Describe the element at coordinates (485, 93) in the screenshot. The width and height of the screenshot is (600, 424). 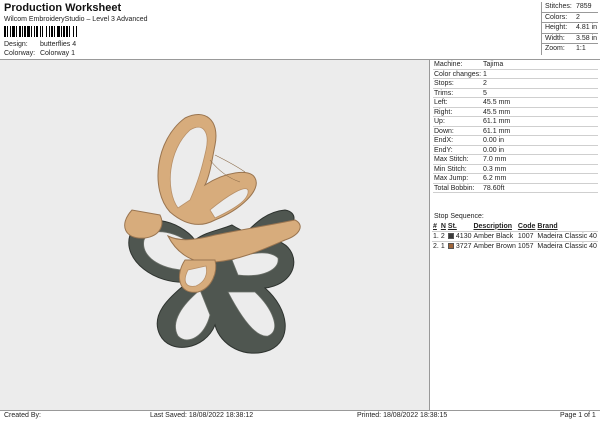
I see `spec-value: 5` at that location.